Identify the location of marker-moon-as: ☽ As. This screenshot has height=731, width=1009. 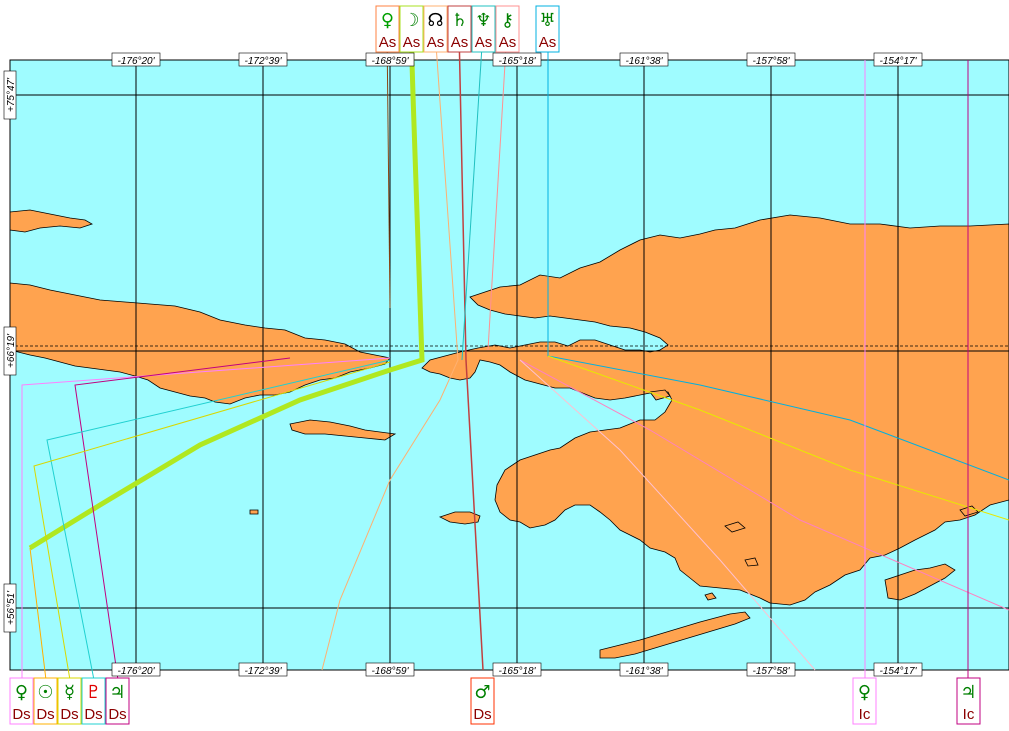
(411, 29).